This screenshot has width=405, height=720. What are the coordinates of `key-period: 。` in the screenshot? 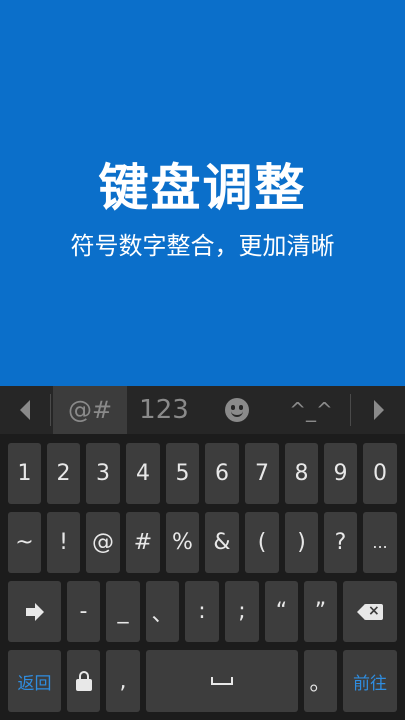 It's located at (320, 681).